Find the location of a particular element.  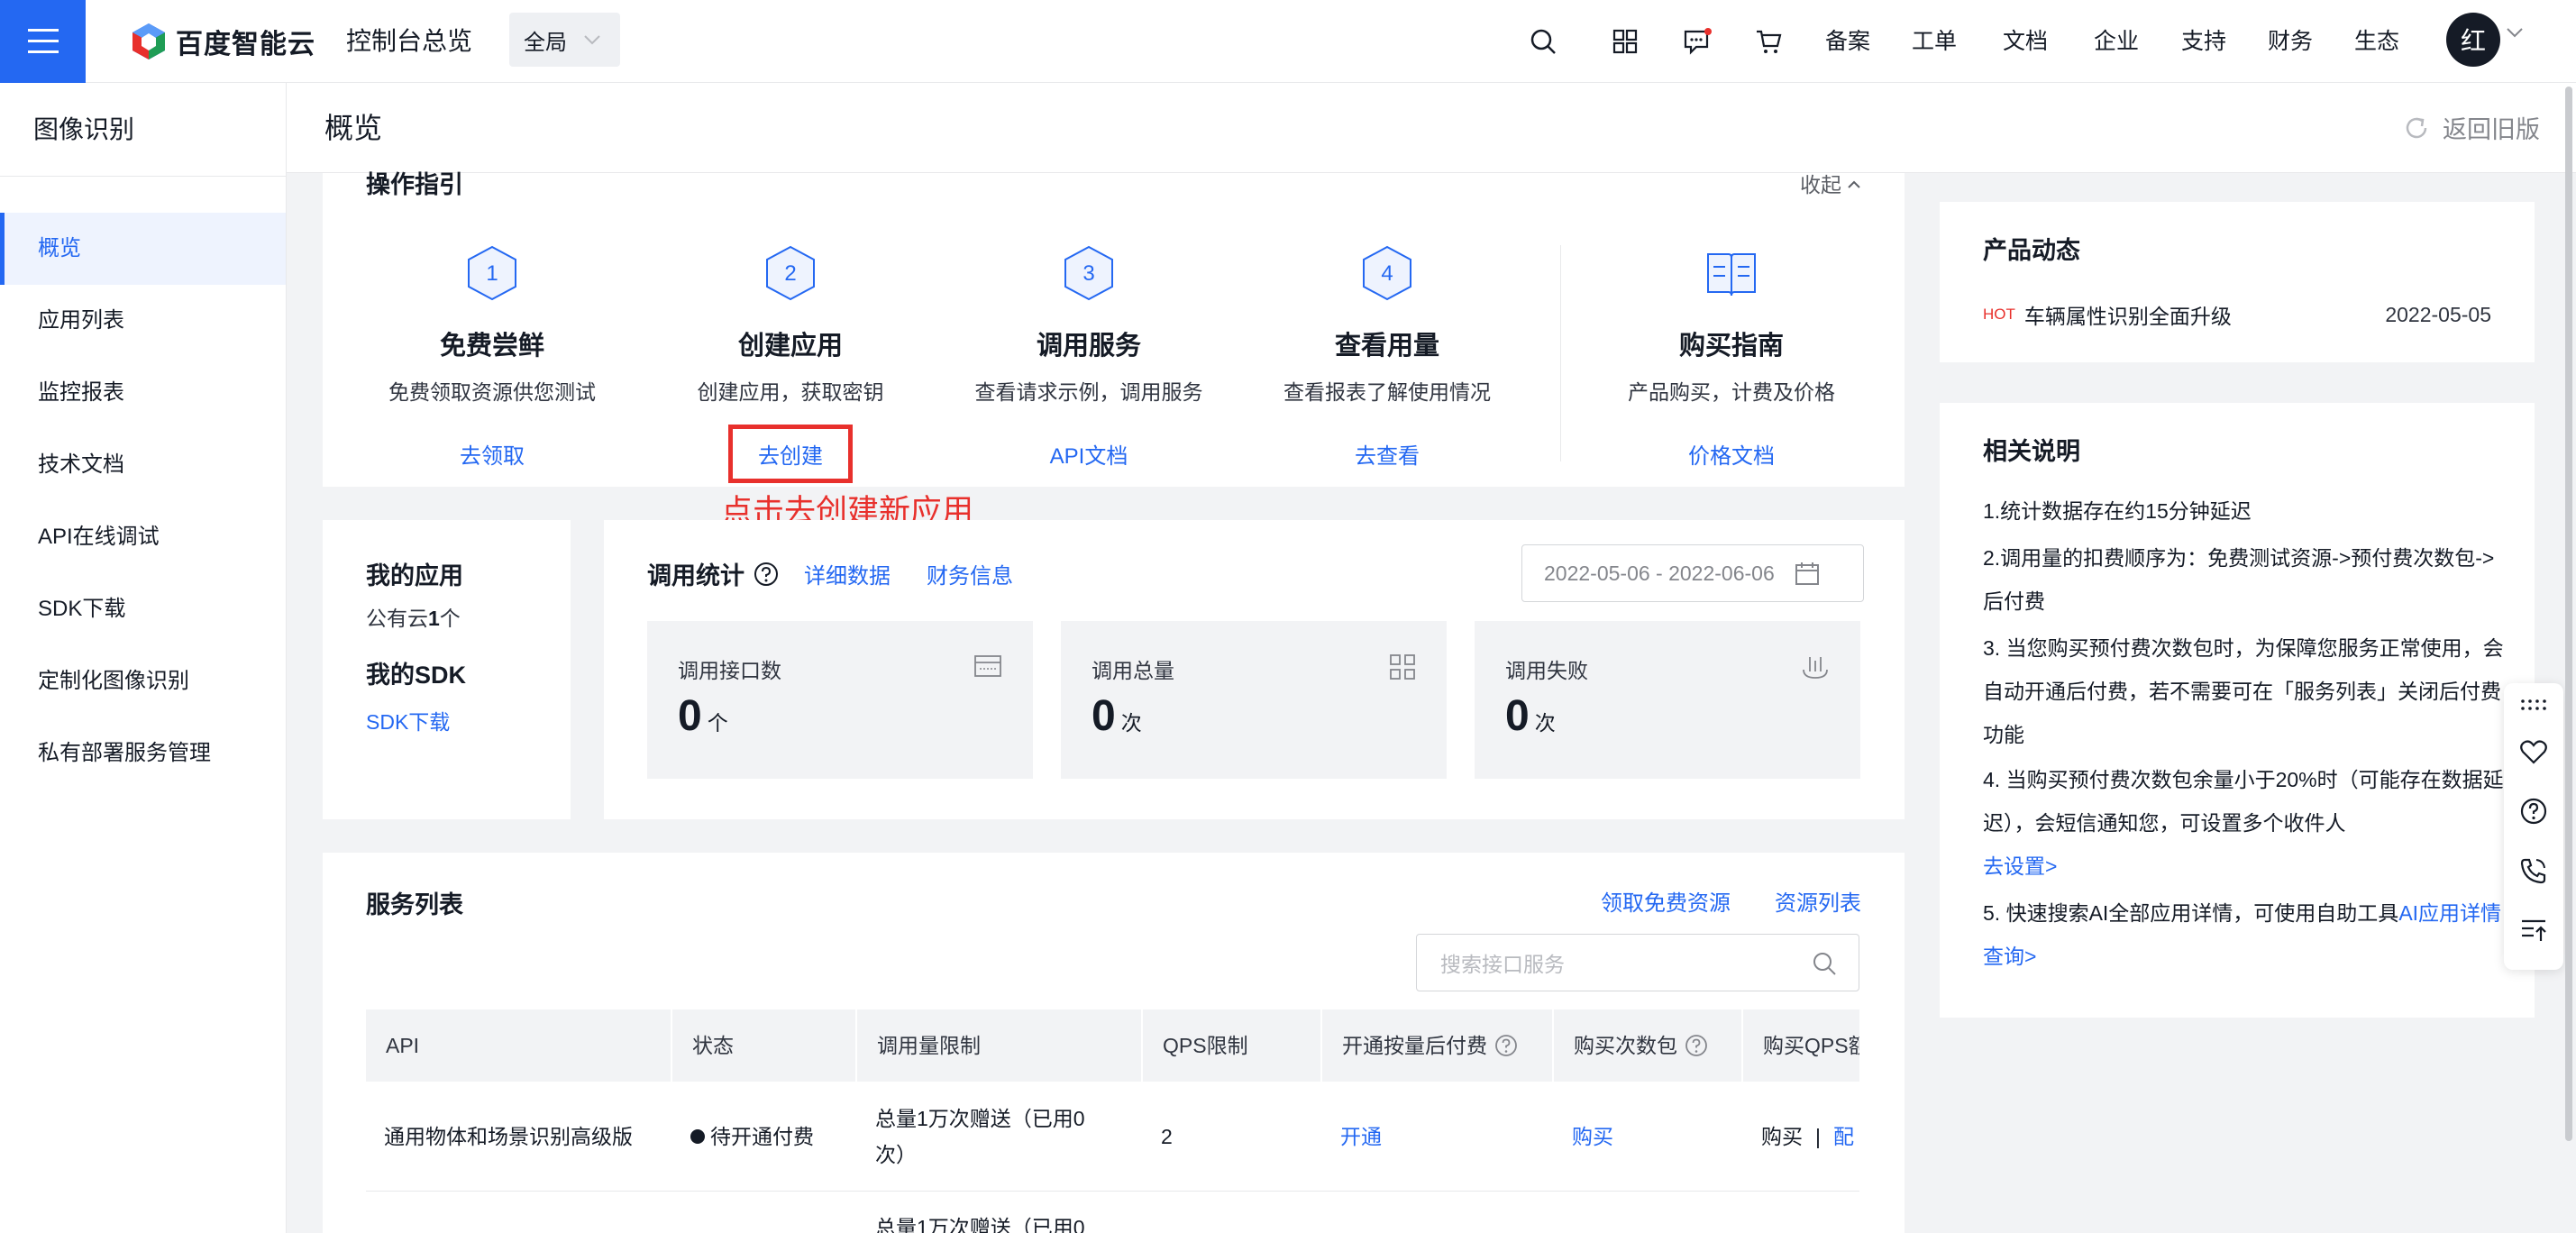

buy-qps-link: 购买 is located at coordinates (1782, 1136).